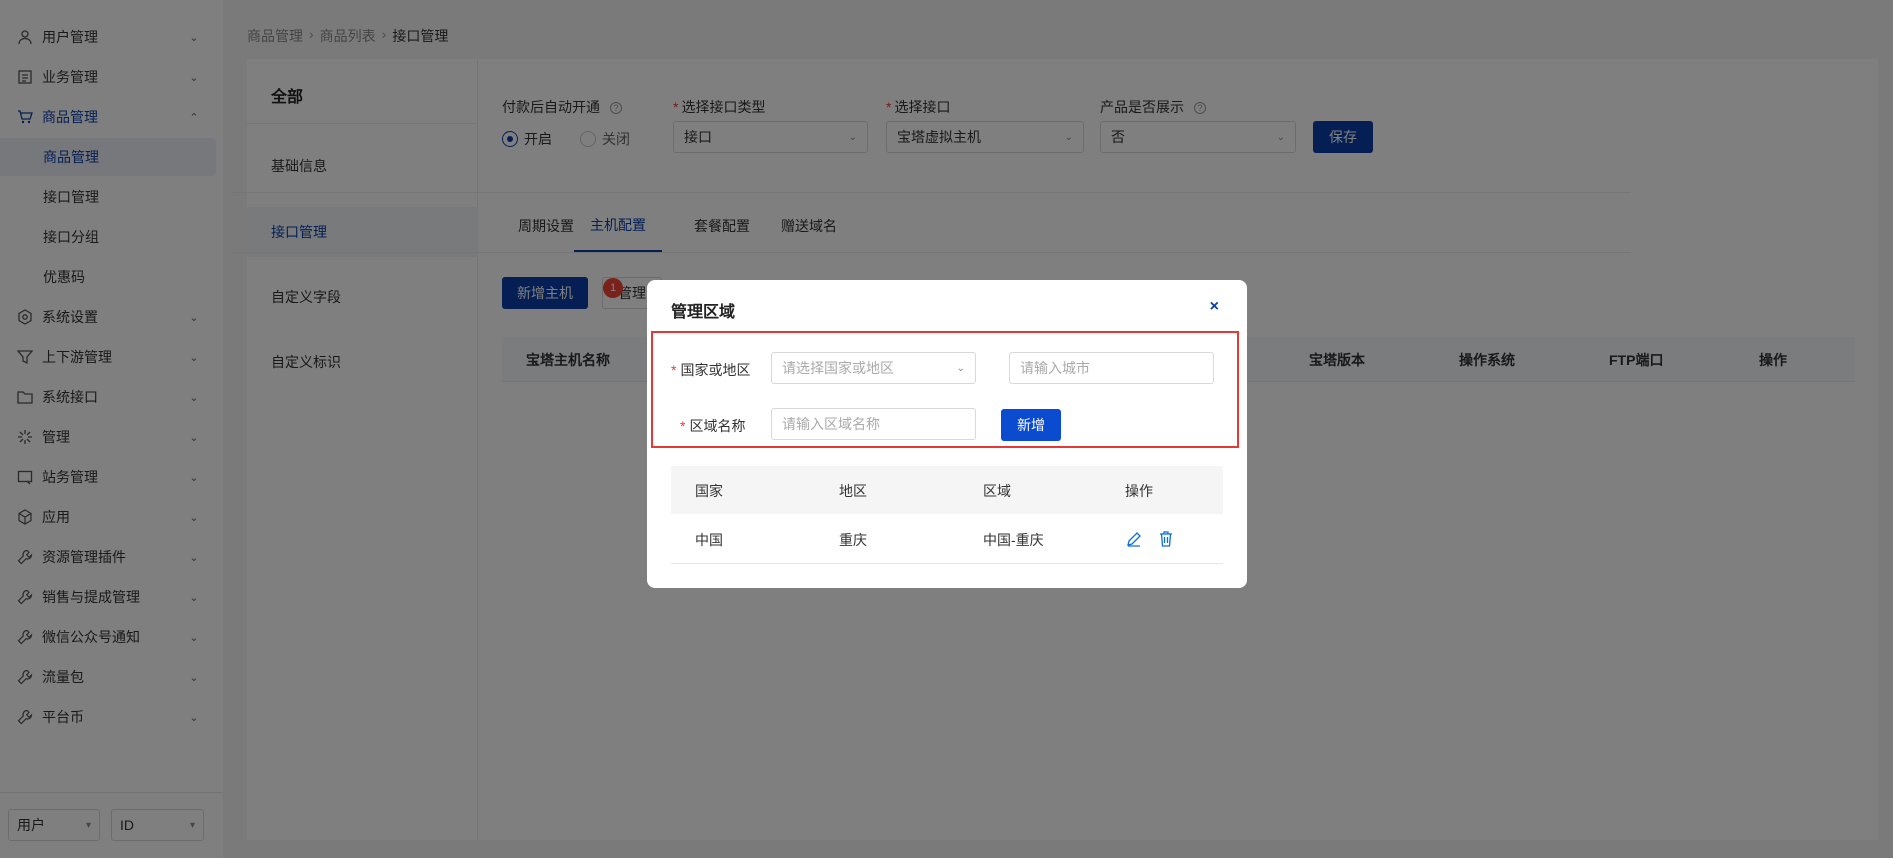 The height and width of the screenshot is (858, 1893). Describe the element at coordinates (873, 424) in the screenshot. I see `area-name-input: 请输入区域名称` at that location.